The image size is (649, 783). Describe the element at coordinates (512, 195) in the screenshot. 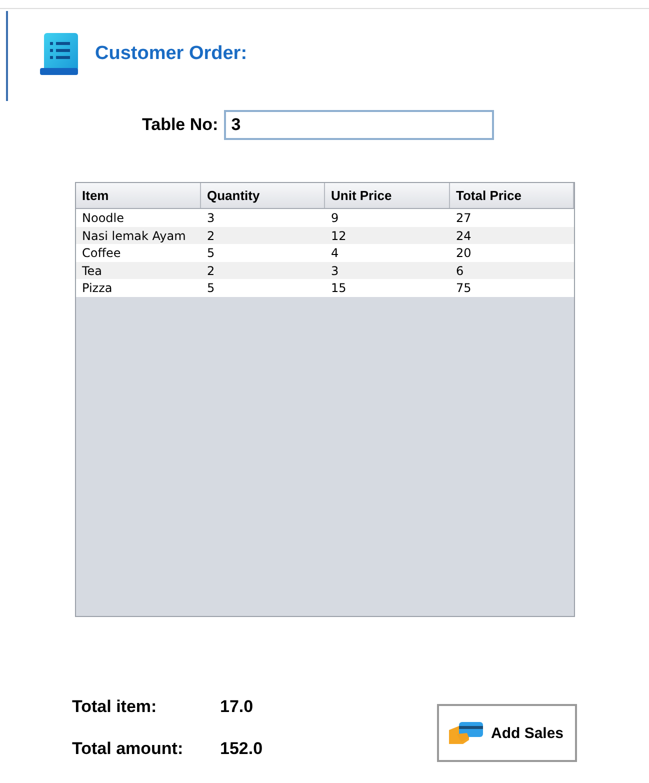

I see `column-header: Total Price` at that location.